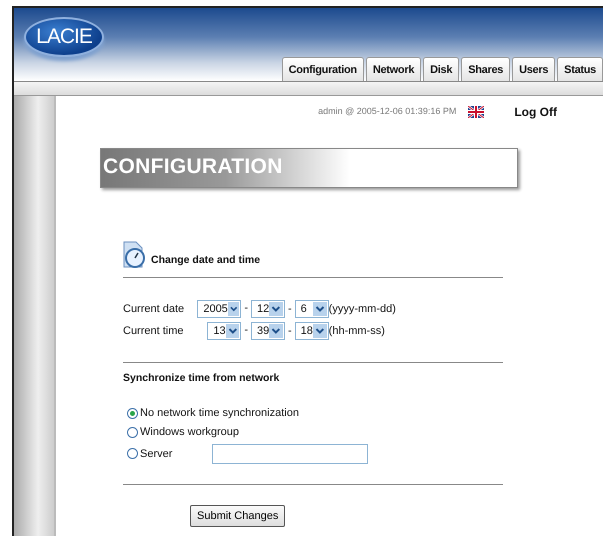 The image size is (603, 536). I want to click on nav-tab: Users, so click(534, 68).